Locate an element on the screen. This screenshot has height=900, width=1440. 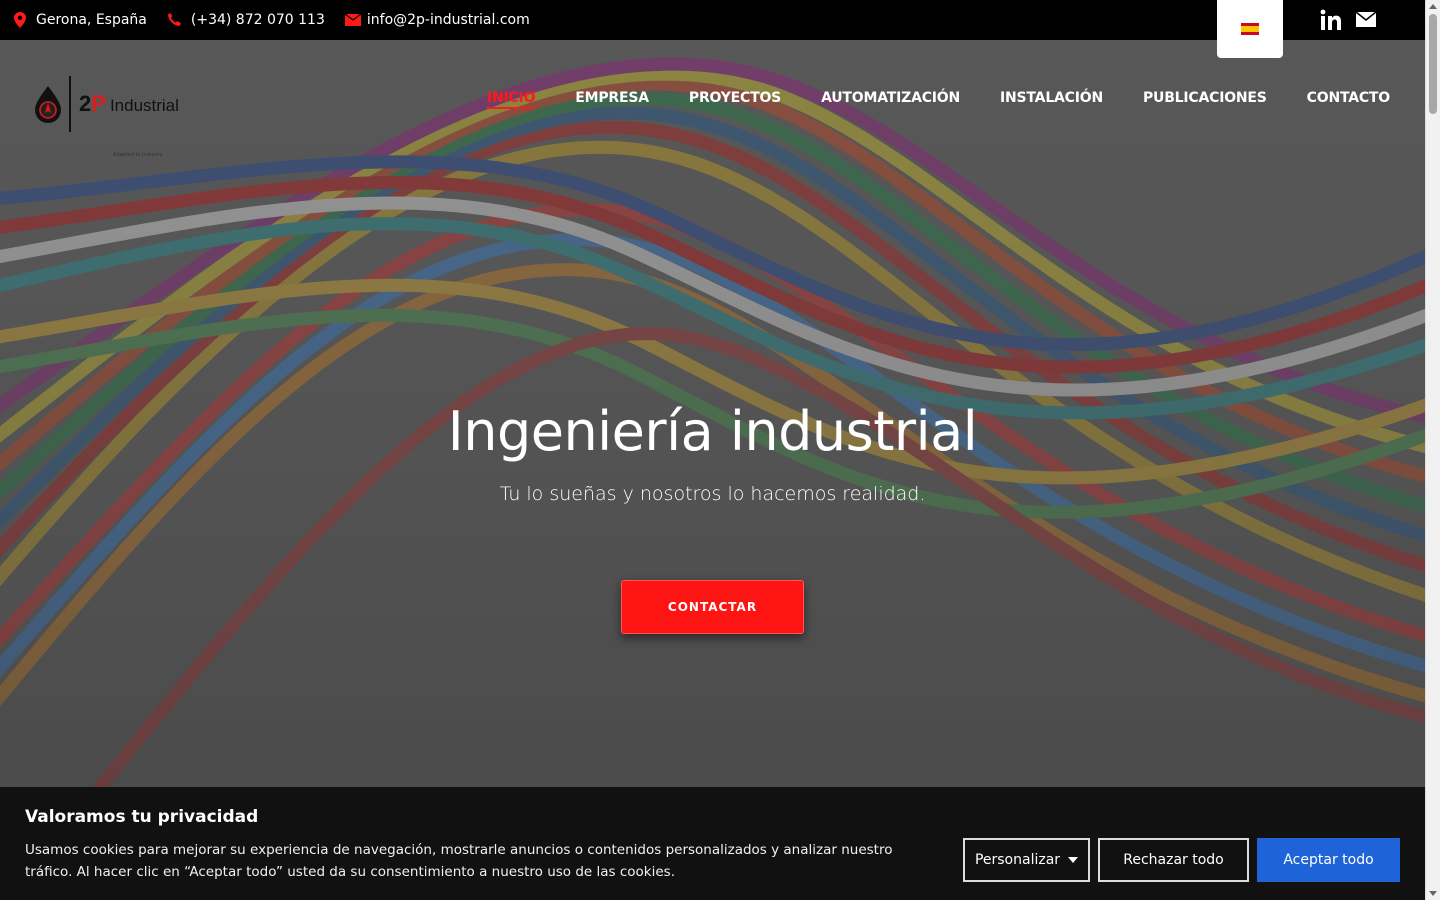
hero-title: Ingeniería industrial is located at coordinates (712, 431).